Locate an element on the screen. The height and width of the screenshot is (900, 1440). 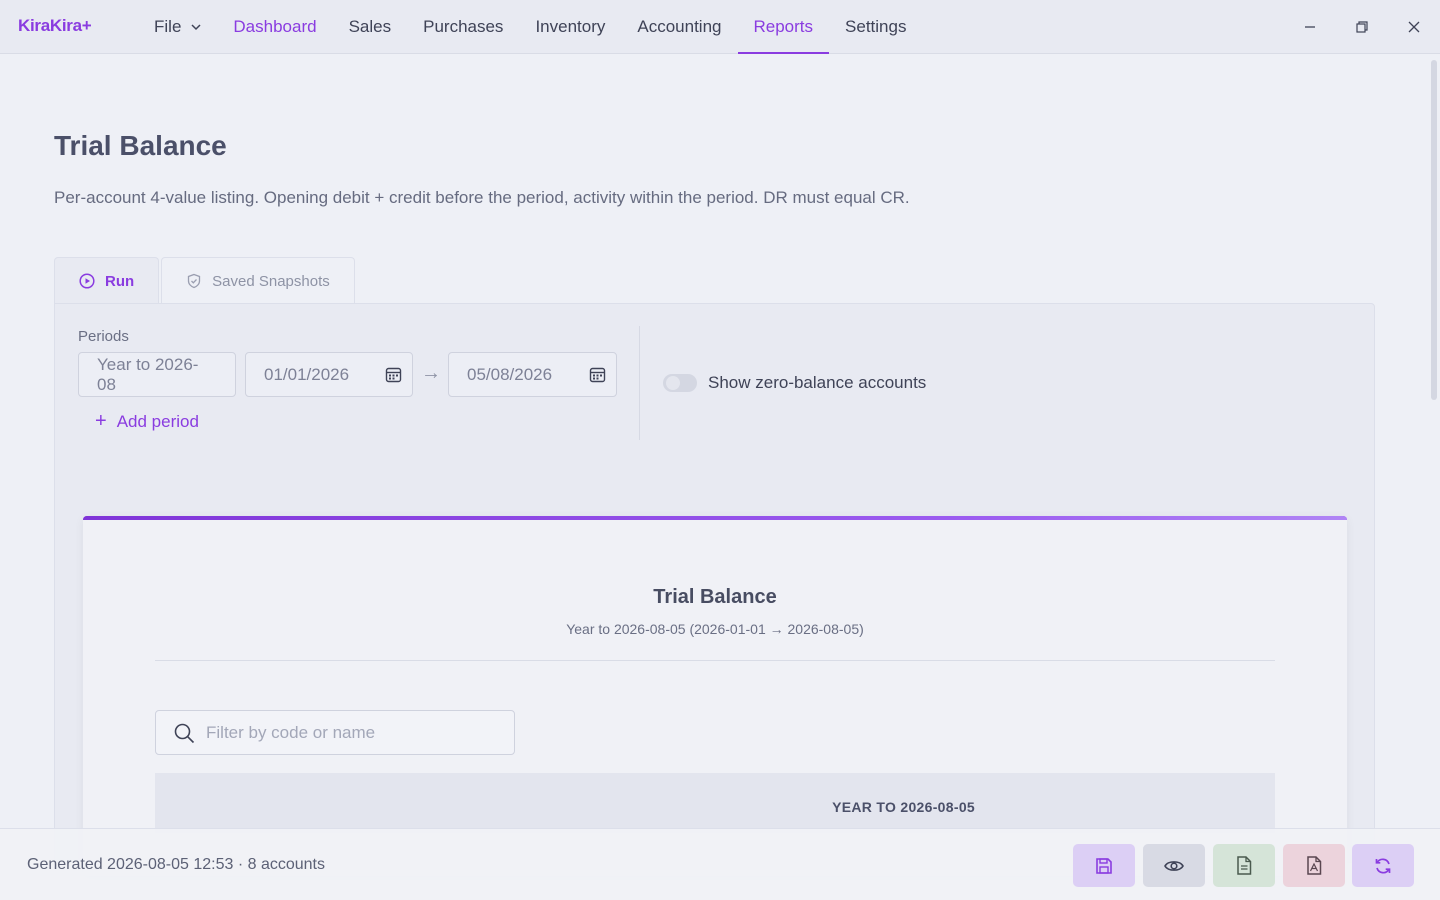
shield-check-icon is located at coordinates (194, 281).